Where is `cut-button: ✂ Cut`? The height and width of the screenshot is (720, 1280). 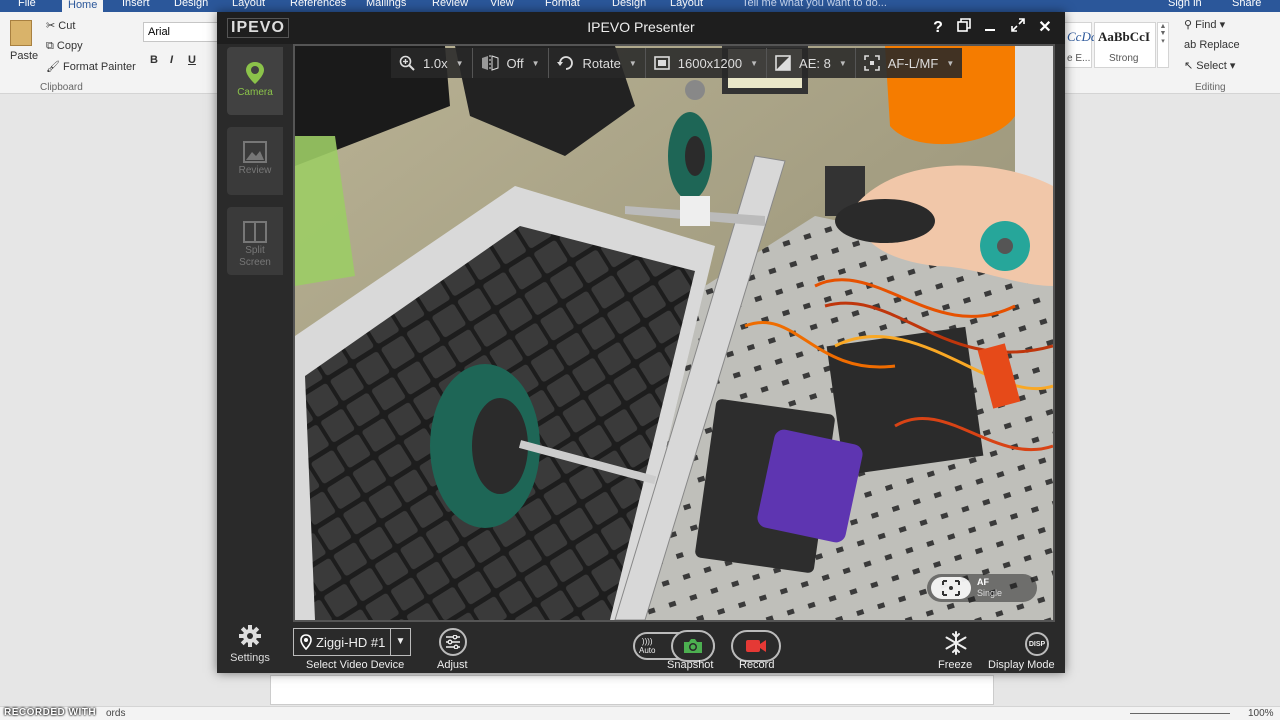
cut-button: ✂ Cut is located at coordinates (60, 25).